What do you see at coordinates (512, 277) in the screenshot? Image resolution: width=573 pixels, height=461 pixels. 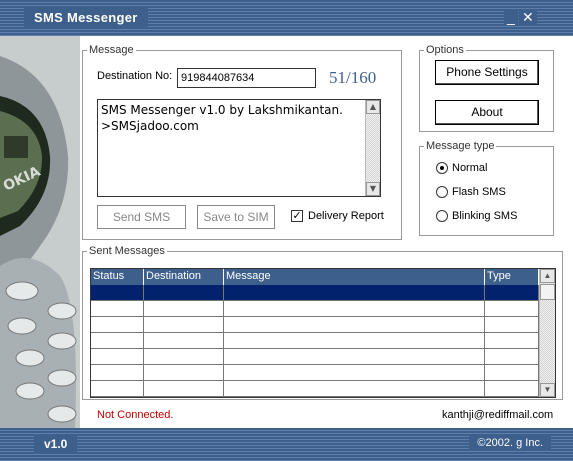 I see `column-header-type: Type` at bounding box center [512, 277].